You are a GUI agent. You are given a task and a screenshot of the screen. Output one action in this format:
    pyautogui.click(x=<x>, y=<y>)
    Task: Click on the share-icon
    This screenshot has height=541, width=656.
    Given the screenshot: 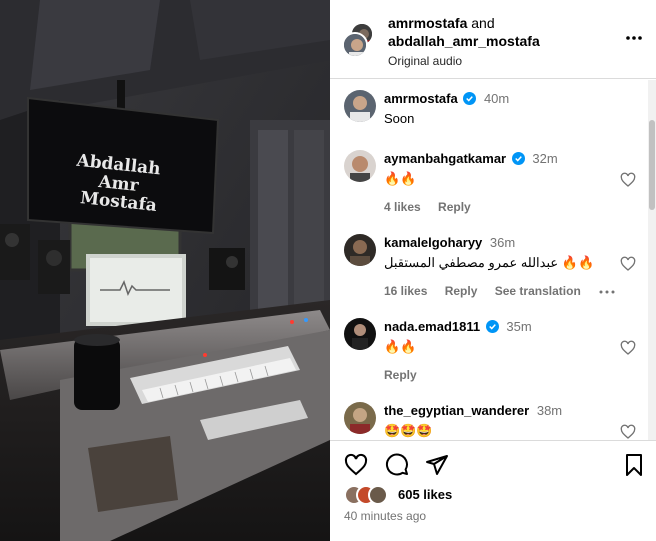 What is the action you would take?
    pyautogui.click(x=437, y=465)
    